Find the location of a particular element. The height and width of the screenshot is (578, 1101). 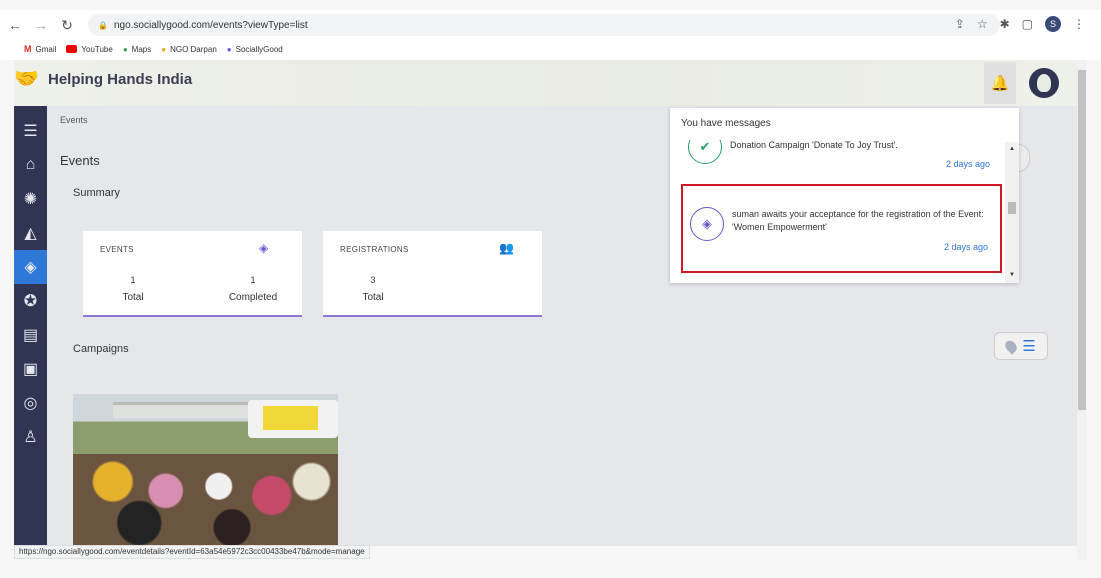

menu-icon: ⋮ is located at coordinates (1079, 24).